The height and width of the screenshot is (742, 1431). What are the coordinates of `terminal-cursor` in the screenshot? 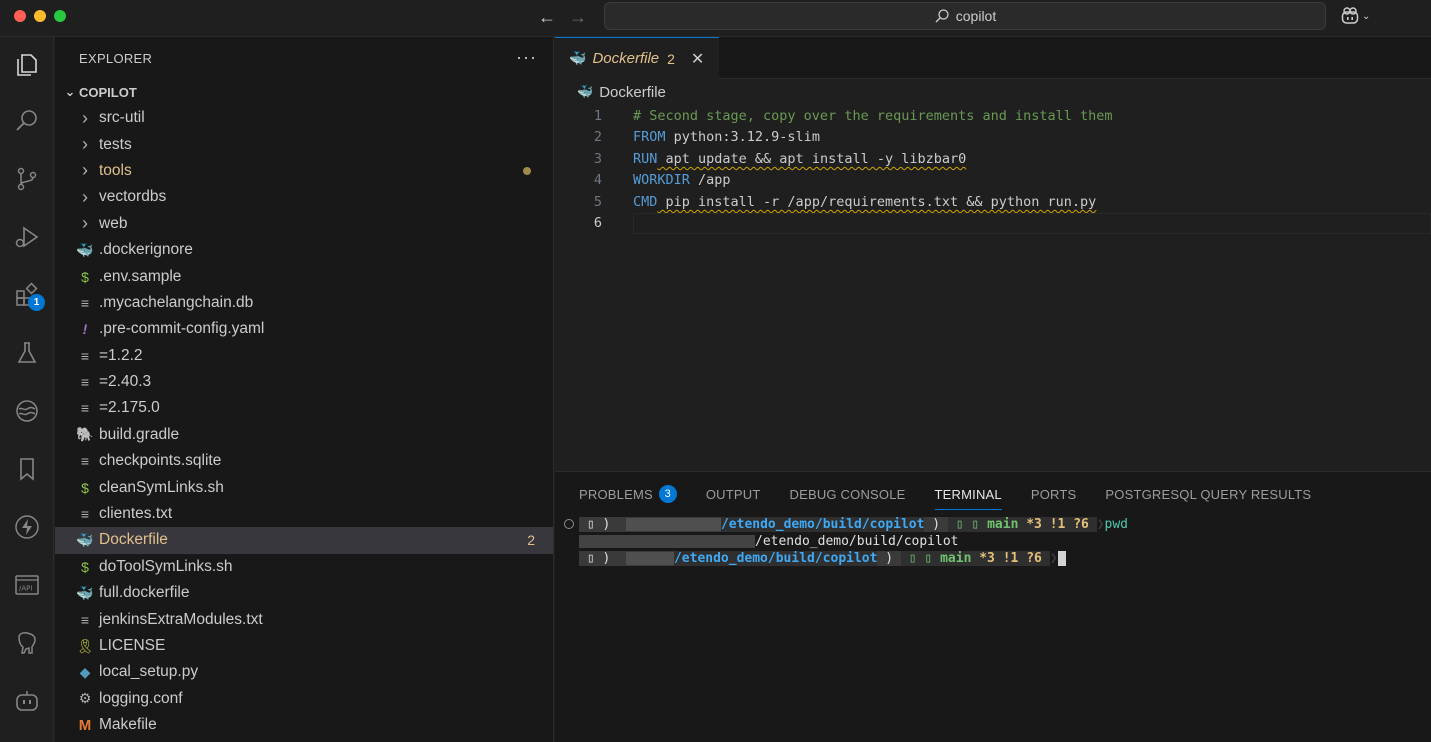 It's located at (1061, 558).